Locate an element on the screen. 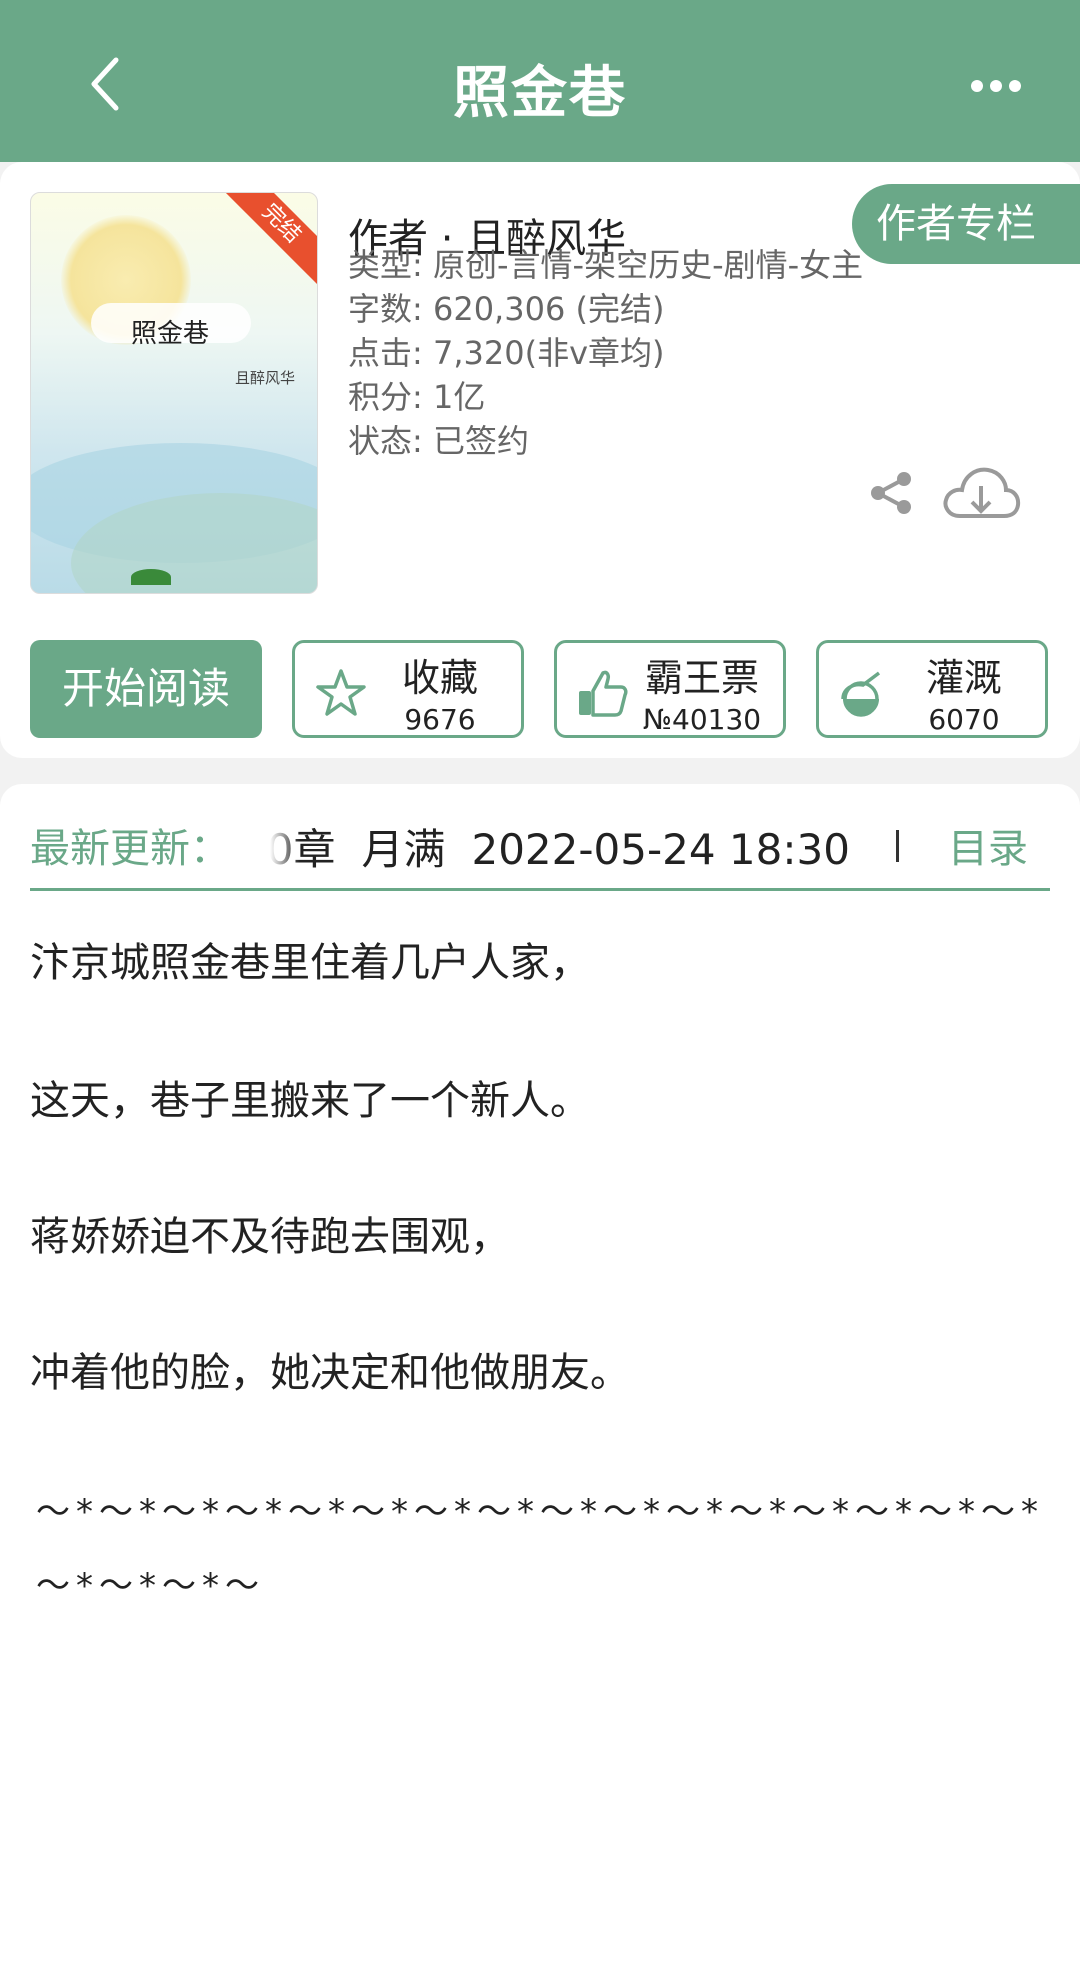  page-title: 照金巷 is located at coordinates (540, 93).